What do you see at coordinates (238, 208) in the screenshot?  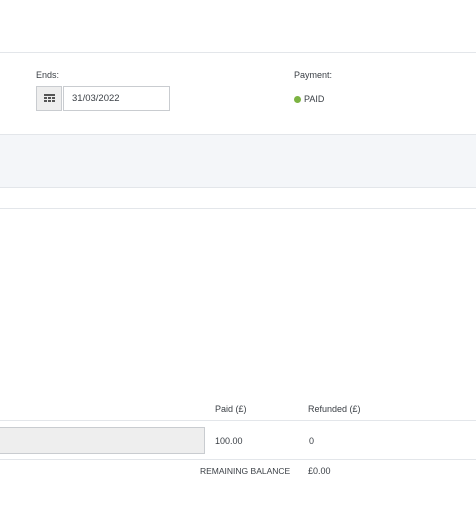 I see `section-divider` at bounding box center [238, 208].